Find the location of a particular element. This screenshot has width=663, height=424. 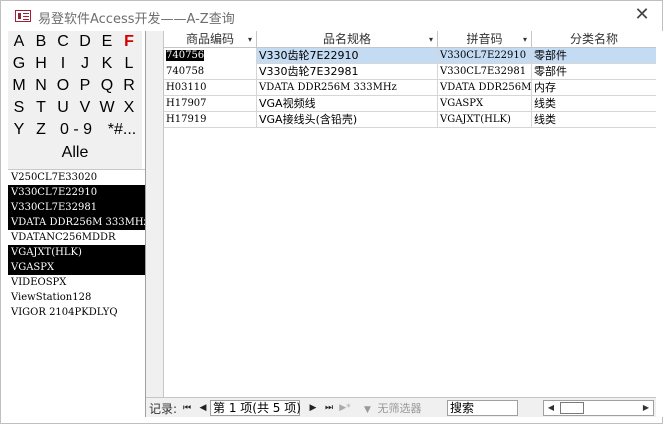

column-header-label: 商品编码 is located at coordinates (209, 39).